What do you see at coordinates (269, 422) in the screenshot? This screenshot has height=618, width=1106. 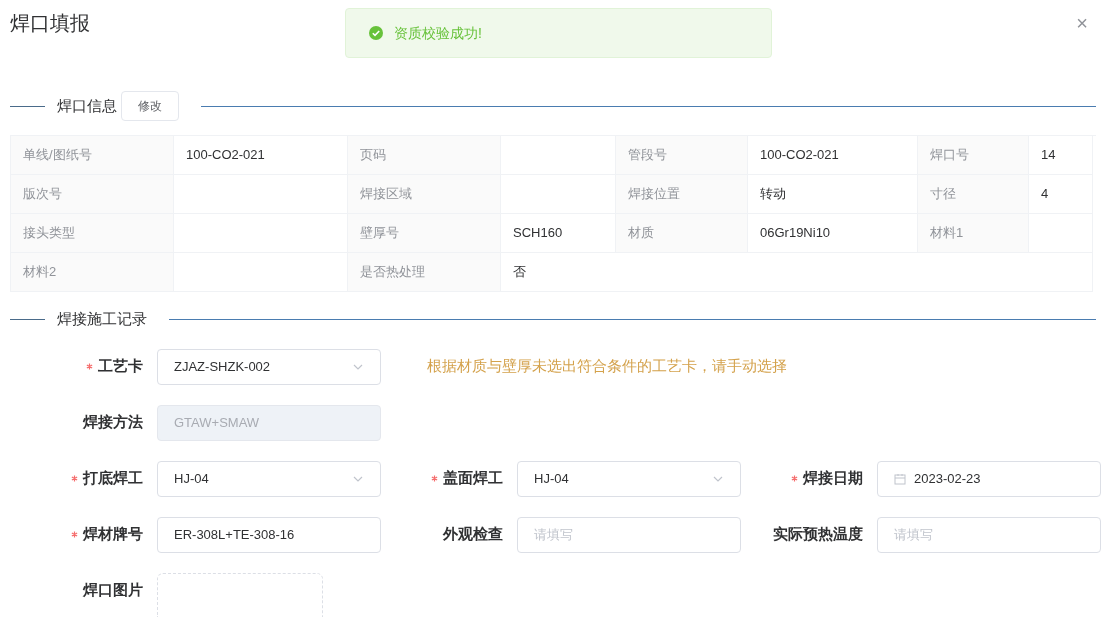 I see `input-field: GTAW+SMAW` at bounding box center [269, 422].